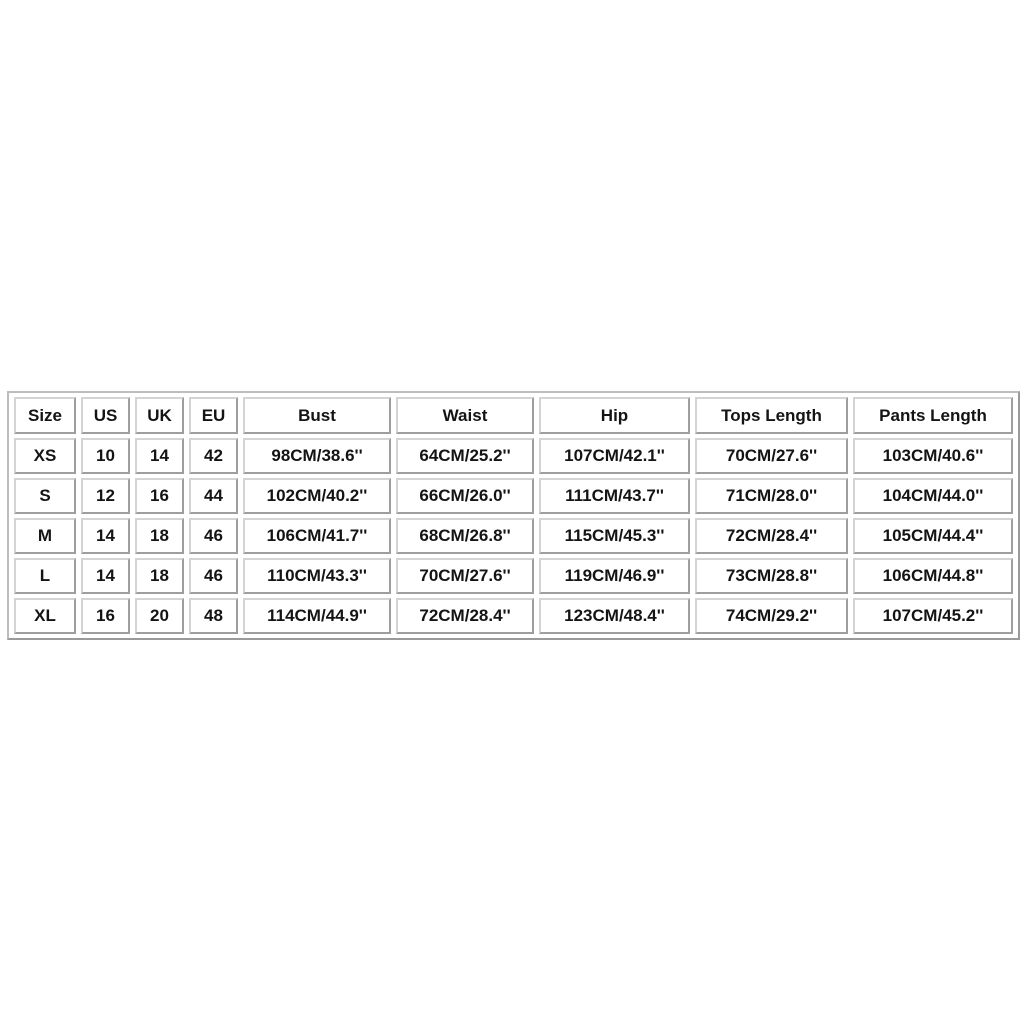  I want to click on header-tops-length: Tops Length, so click(771, 415).